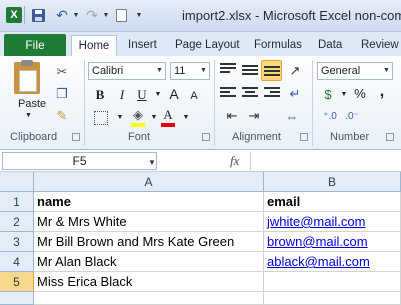  I want to click on font-color-swatch, so click(168, 125).